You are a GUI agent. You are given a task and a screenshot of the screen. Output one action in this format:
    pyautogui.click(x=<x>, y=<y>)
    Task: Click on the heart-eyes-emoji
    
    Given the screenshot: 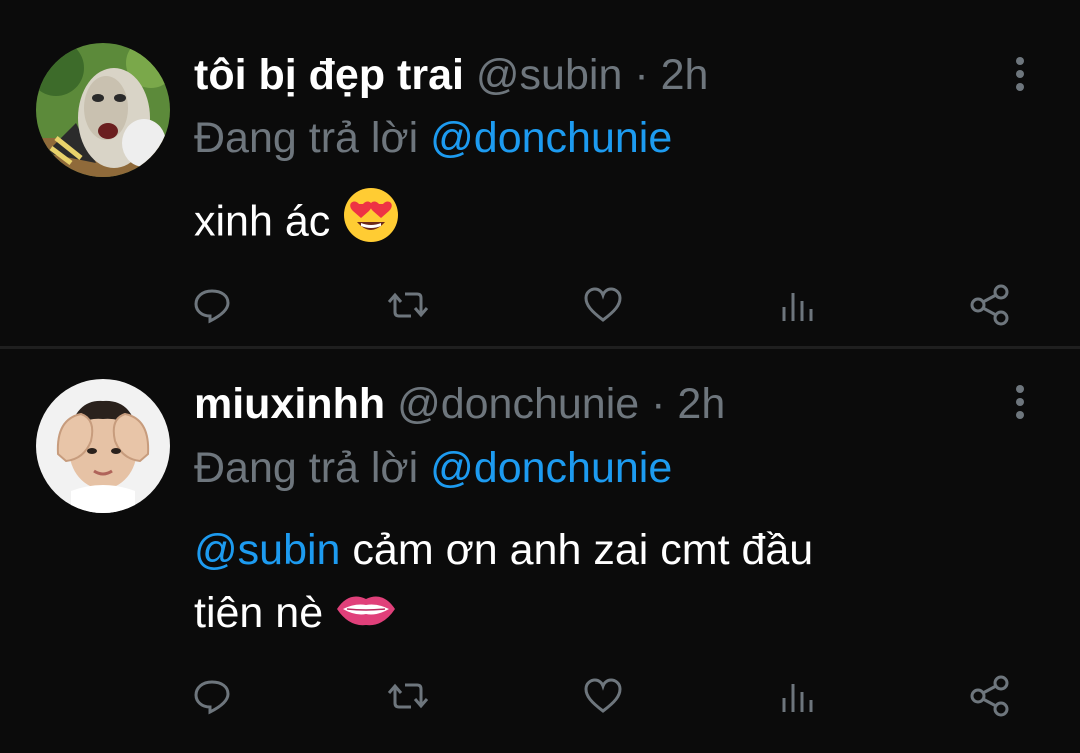 What is the action you would take?
    pyautogui.click(x=371, y=224)
    